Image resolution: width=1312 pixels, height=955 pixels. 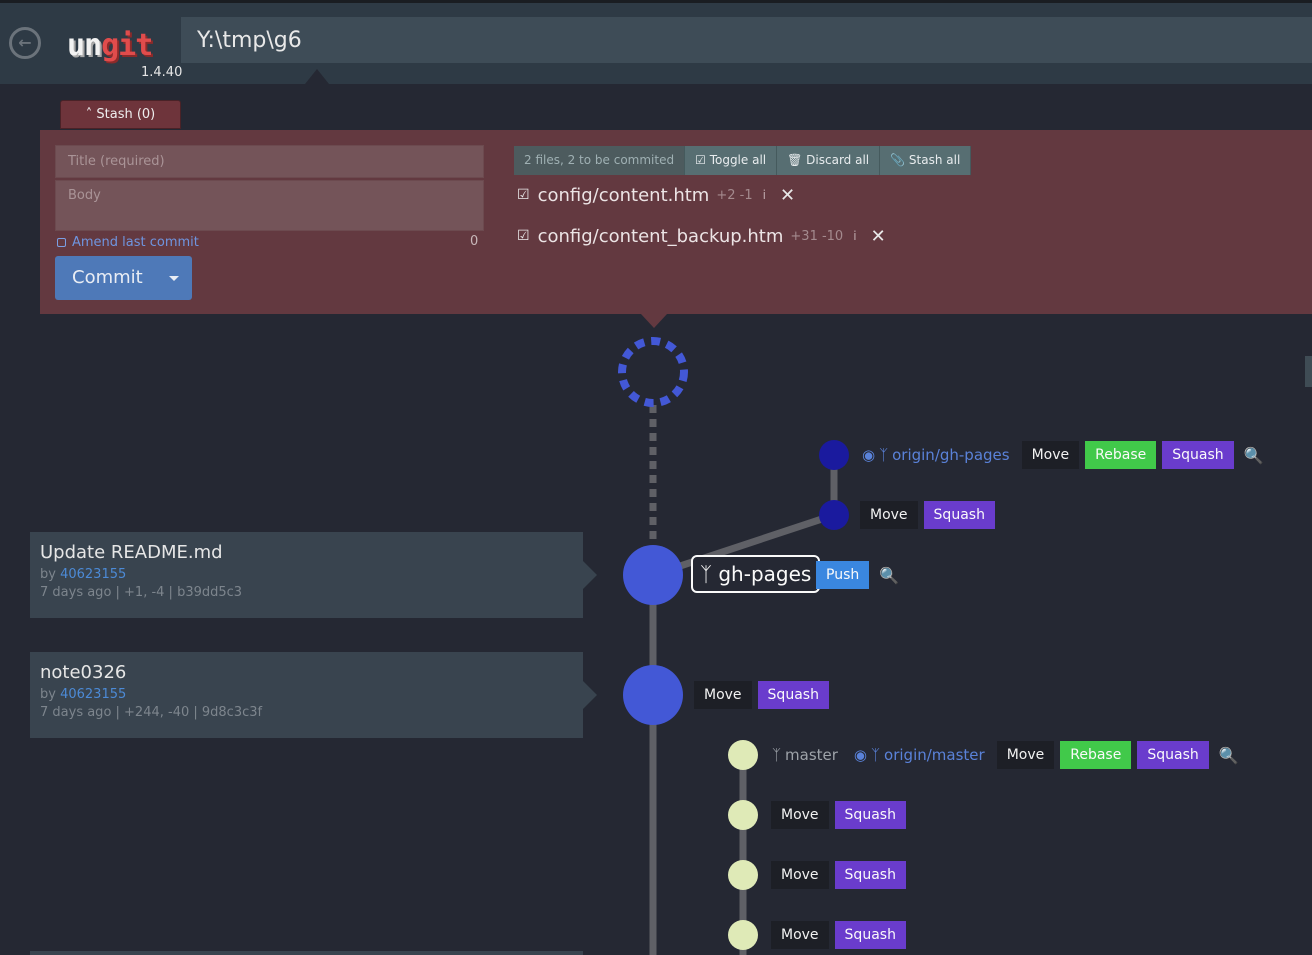 I want to click on file-name: config/content_backup.htm, so click(x=661, y=236).